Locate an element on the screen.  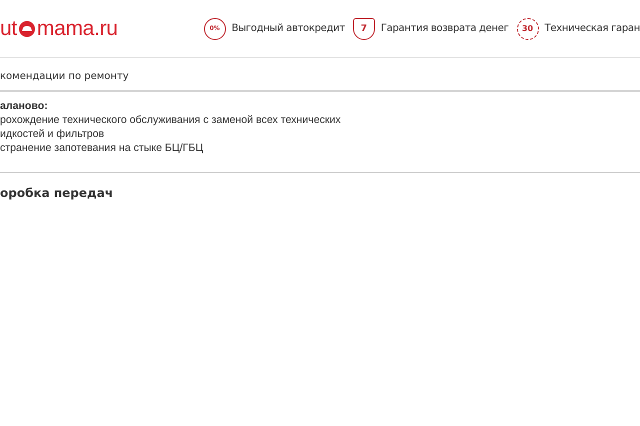
section-title: комендации по ремонту is located at coordinates (320, 75).